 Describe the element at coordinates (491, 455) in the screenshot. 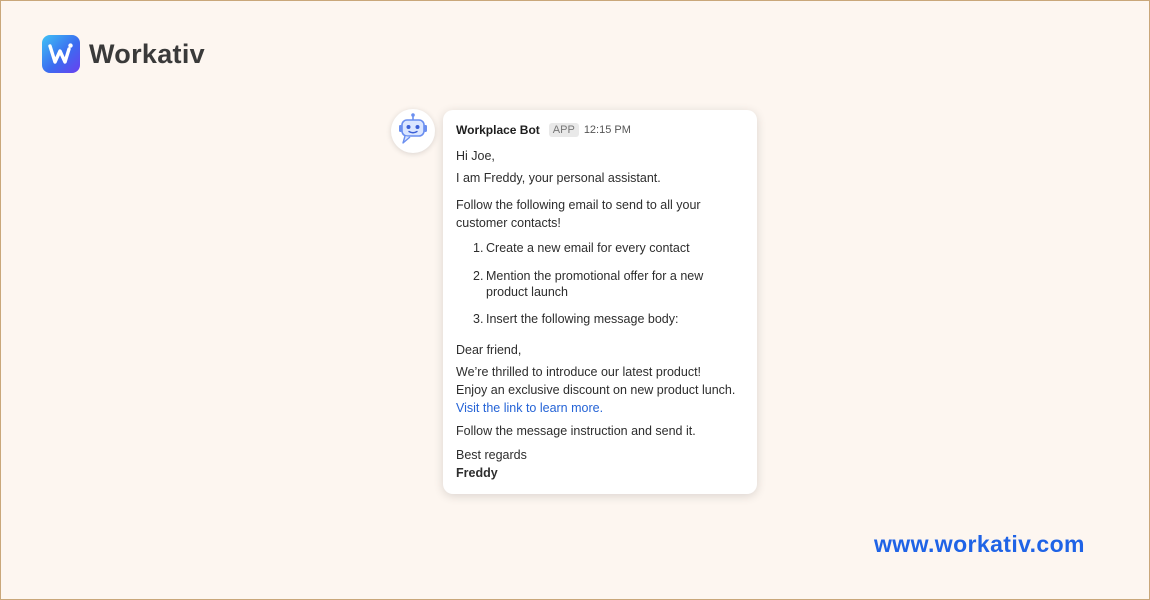

I see `regards: Best regards` at that location.